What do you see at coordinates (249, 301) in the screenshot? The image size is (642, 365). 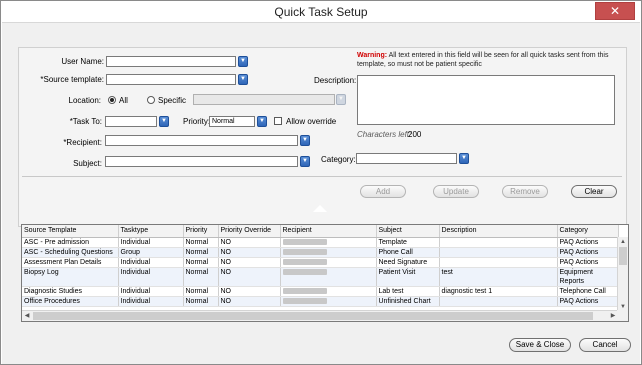 I see `table-cell: NO` at bounding box center [249, 301].